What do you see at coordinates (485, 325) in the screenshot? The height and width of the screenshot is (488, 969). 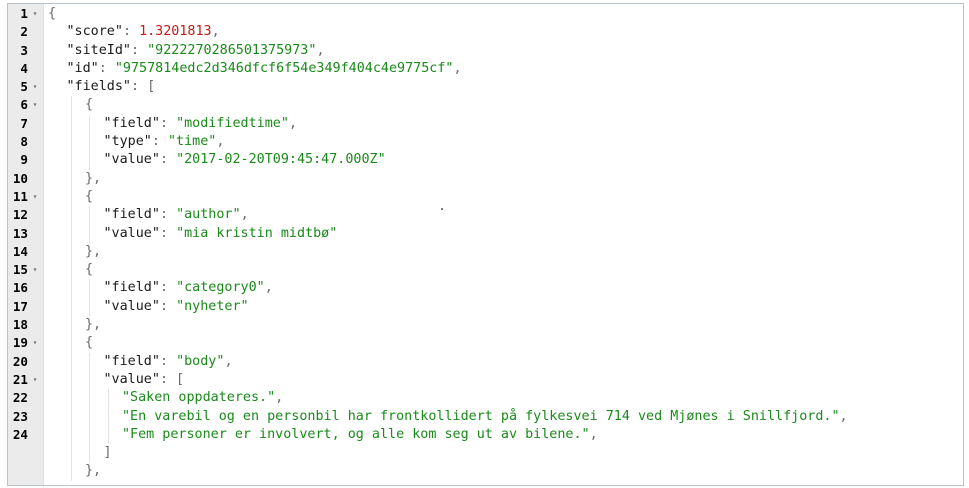 I see `code-line: 18},` at bounding box center [485, 325].